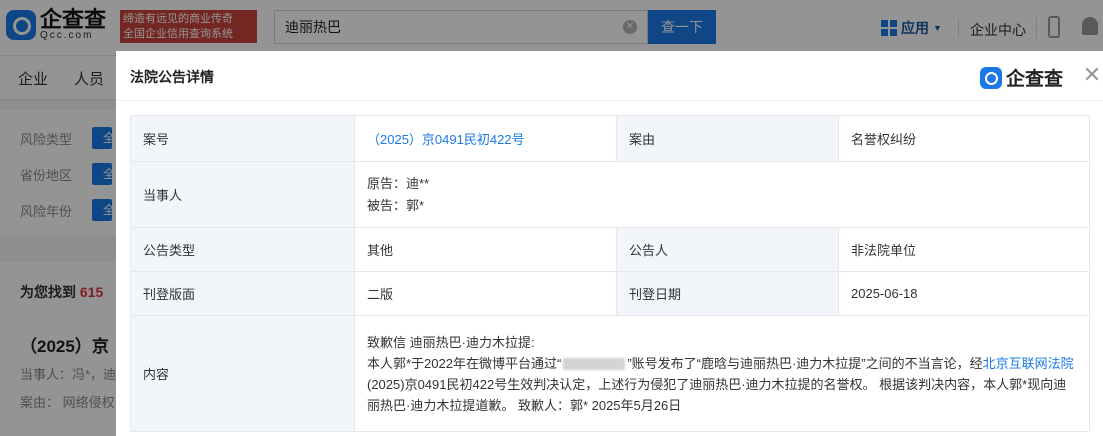 The height and width of the screenshot is (436, 1103). I want to click on plaintiff: 原告：迪**, so click(398, 183).